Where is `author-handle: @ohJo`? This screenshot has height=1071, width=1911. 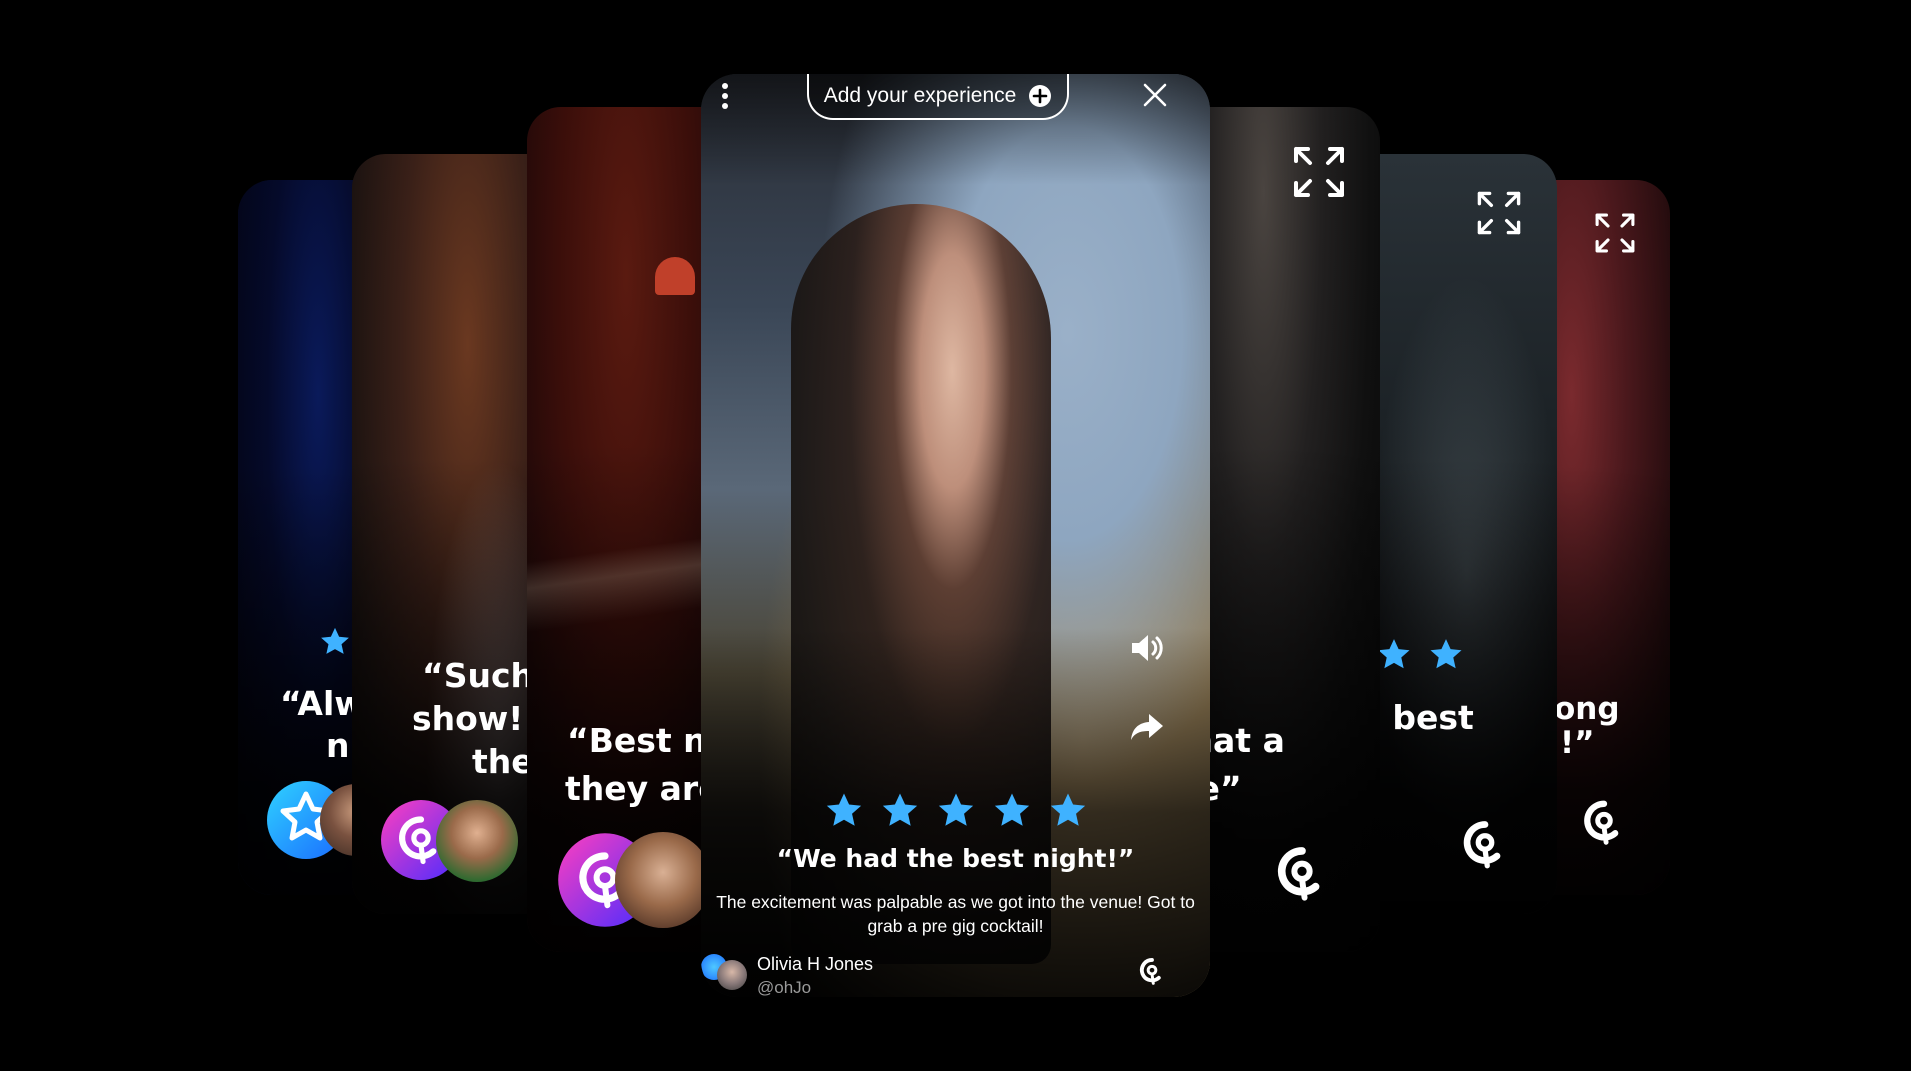
author-handle: @ohJo is located at coordinates (784, 987).